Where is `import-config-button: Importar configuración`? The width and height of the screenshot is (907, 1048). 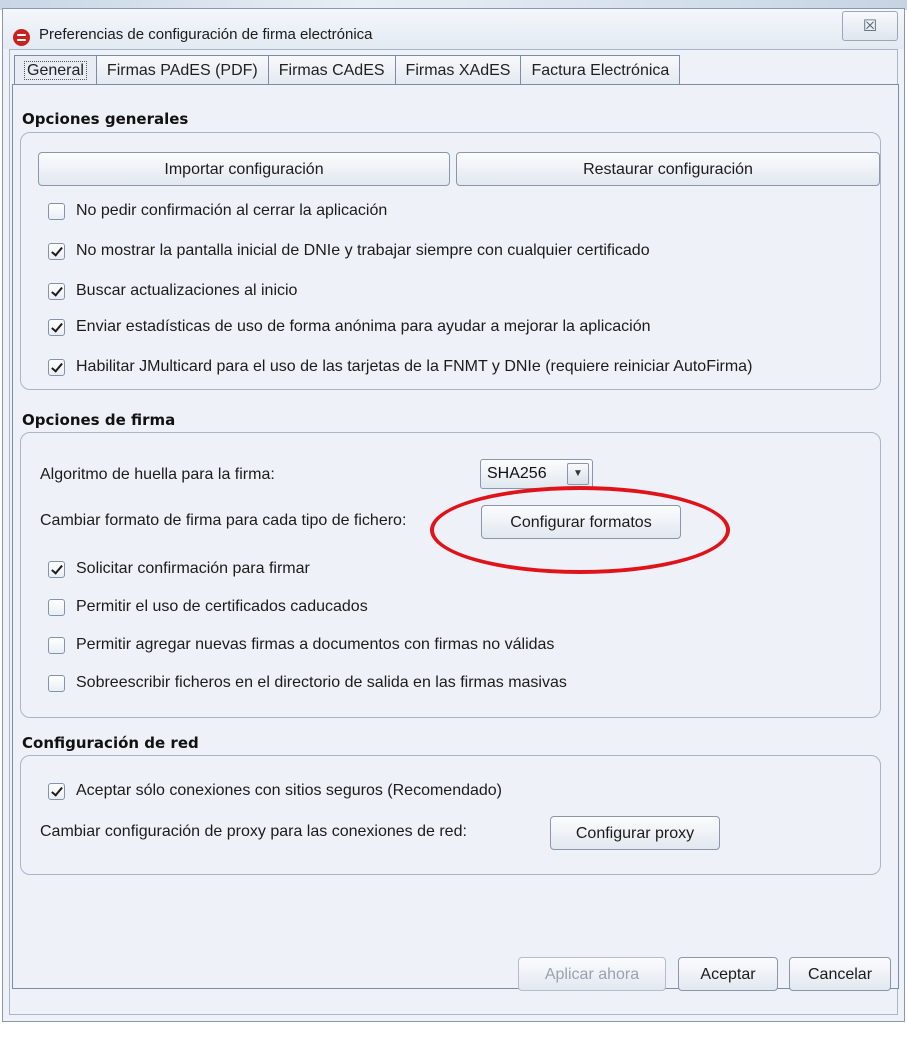 import-config-button: Importar configuración is located at coordinates (244, 169).